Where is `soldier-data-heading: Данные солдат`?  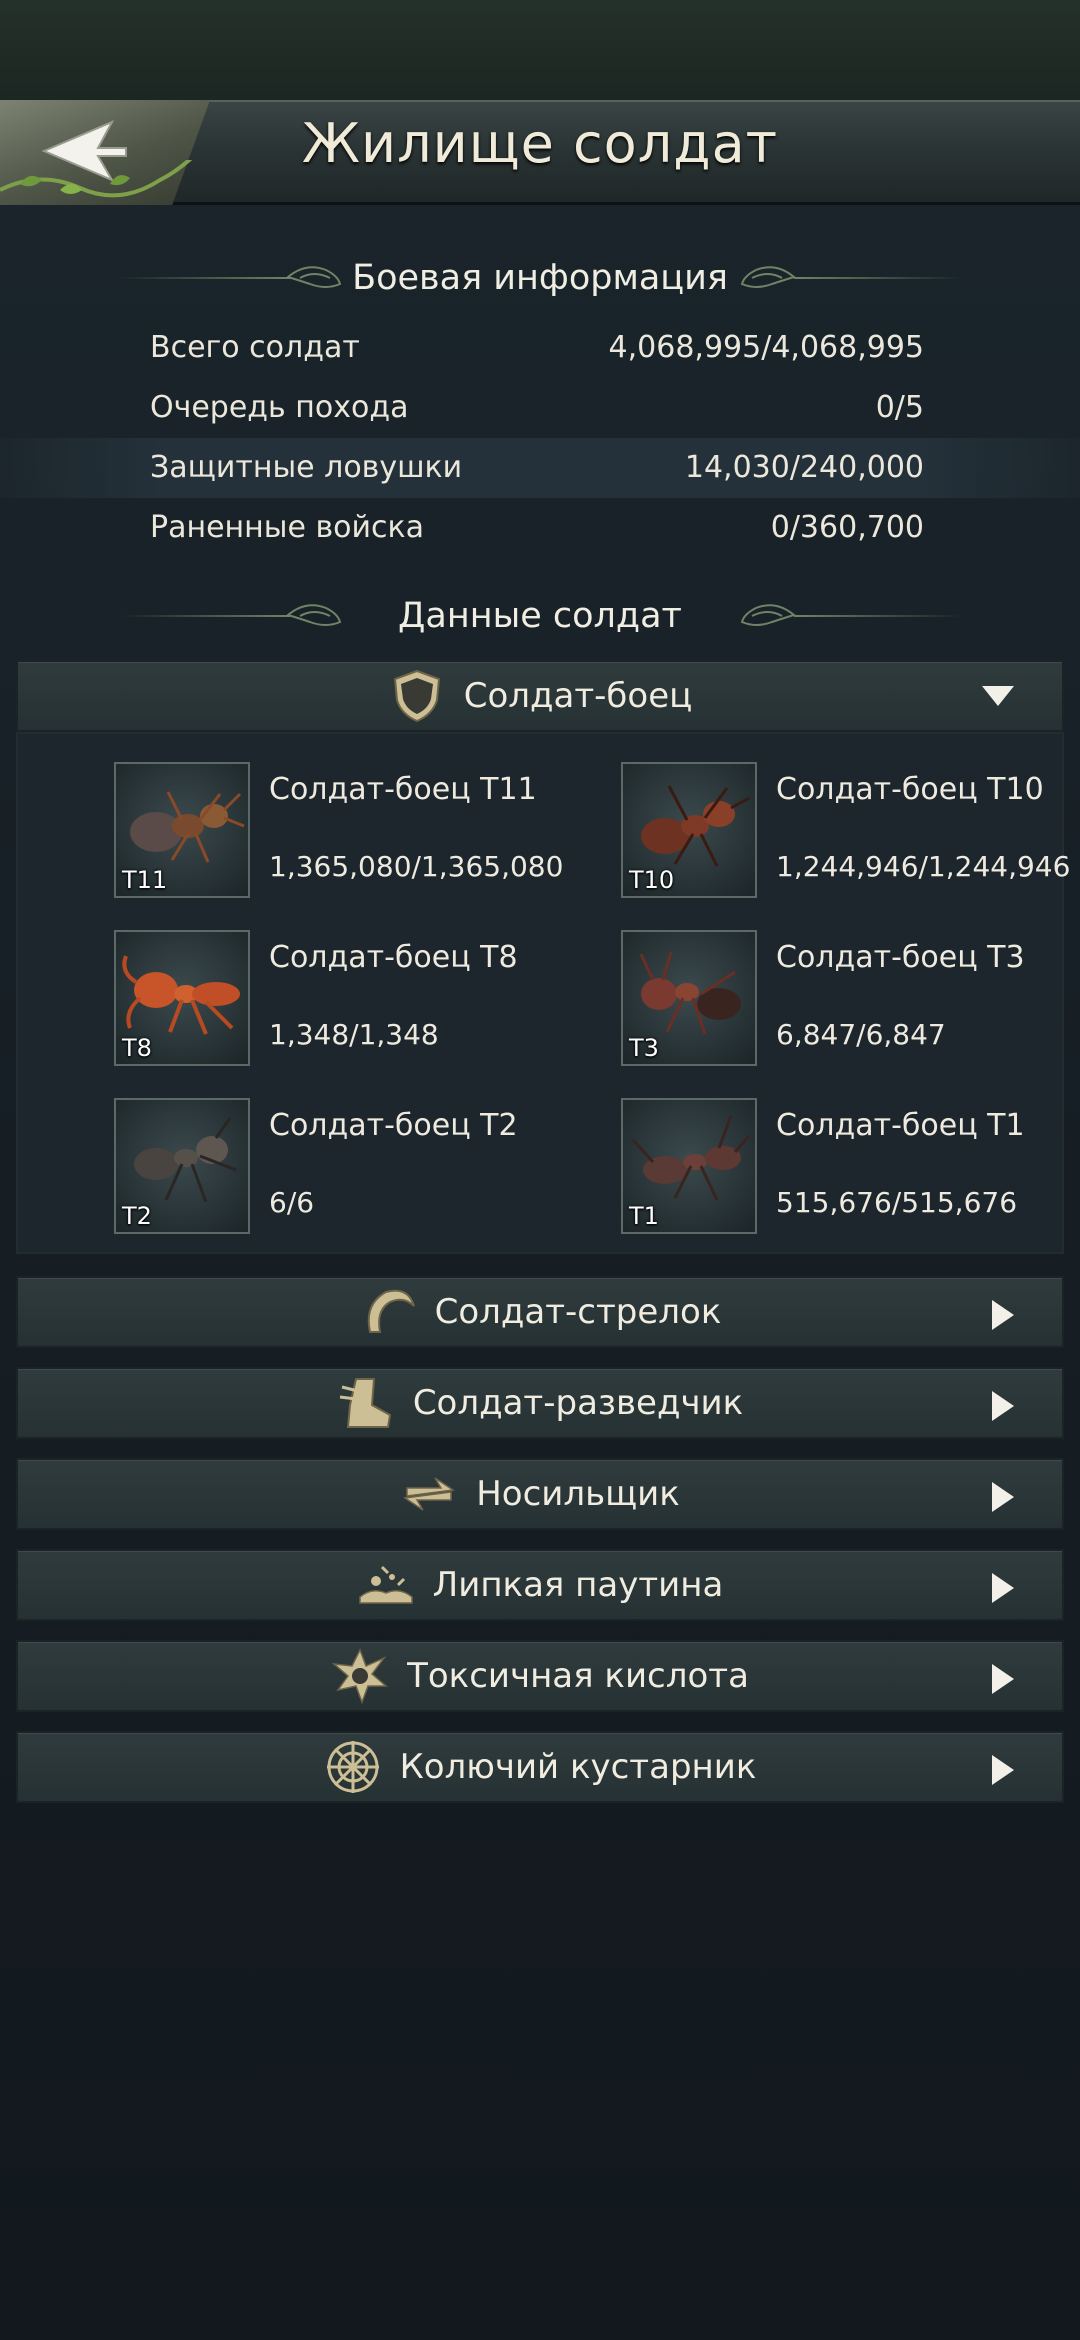 soldier-data-heading: Данные солдат is located at coordinates (540, 616).